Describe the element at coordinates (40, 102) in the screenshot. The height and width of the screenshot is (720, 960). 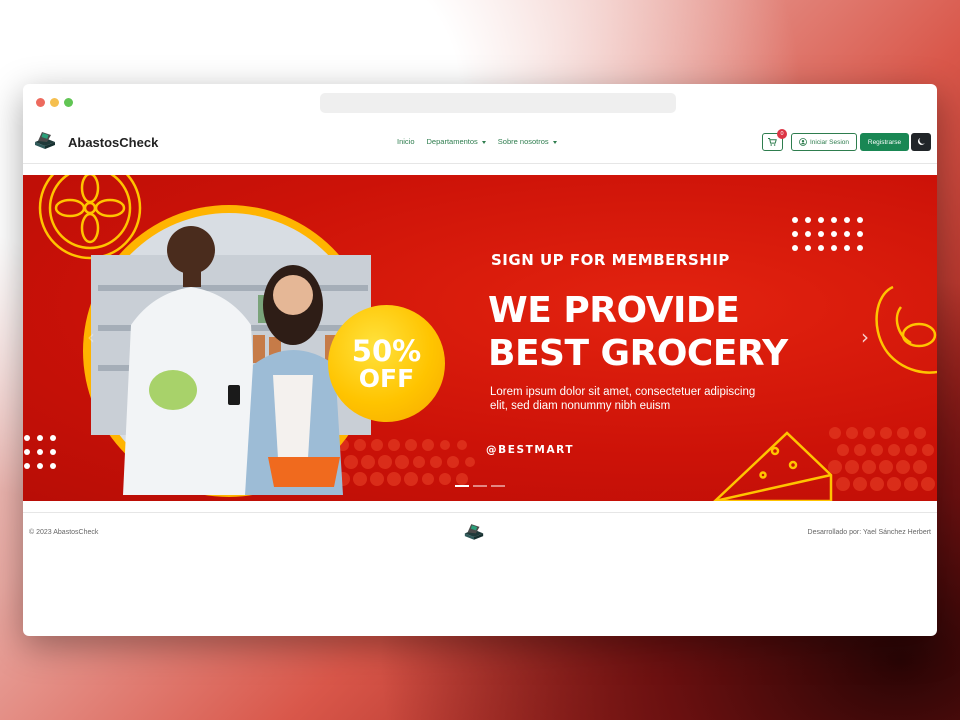
I see `close-window-dot` at that location.